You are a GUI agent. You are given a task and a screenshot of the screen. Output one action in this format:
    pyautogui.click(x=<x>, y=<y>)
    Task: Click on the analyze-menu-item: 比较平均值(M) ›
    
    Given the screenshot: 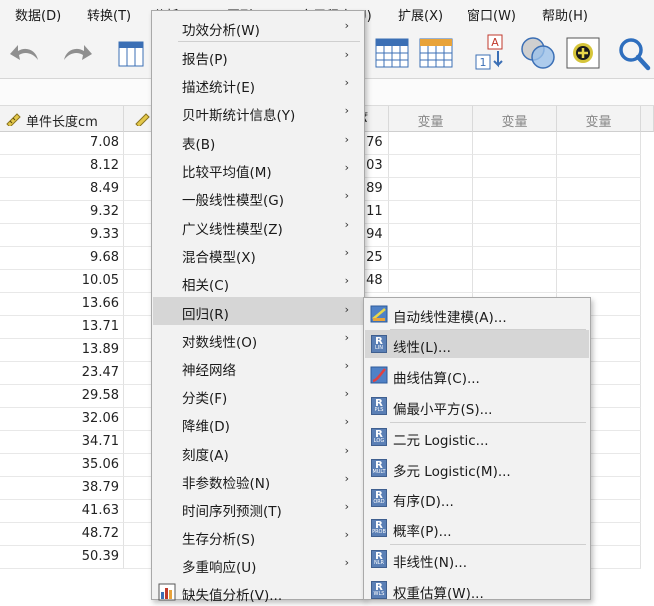 What is the action you would take?
    pyautogui.click(x=258, y=169)
    